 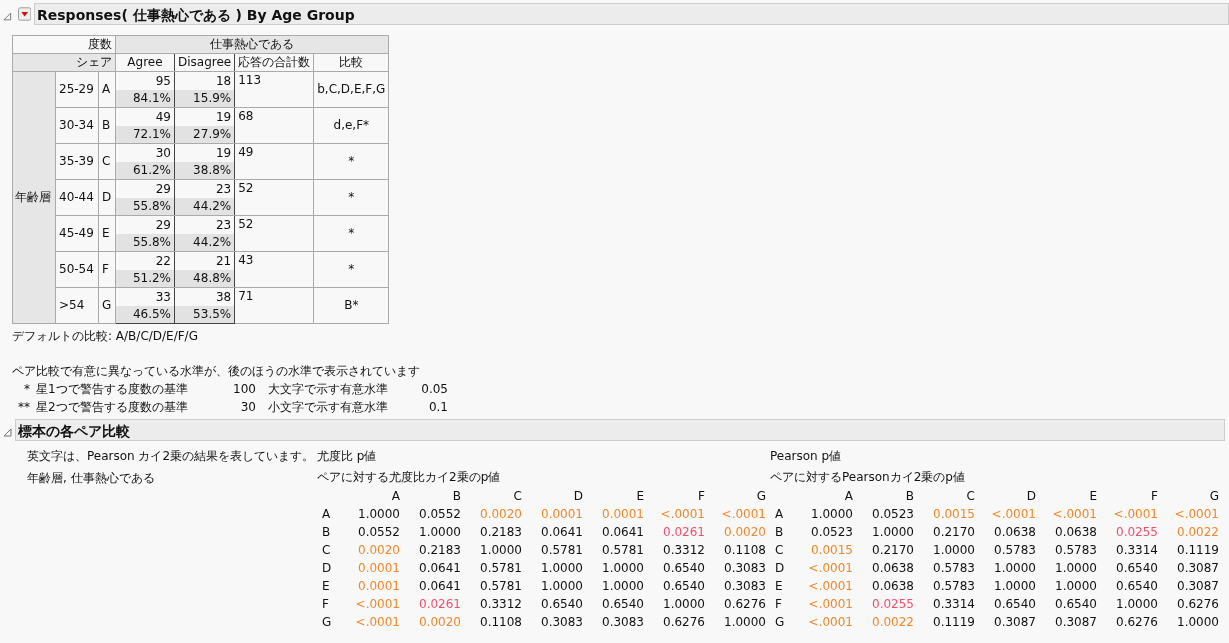 What do you see at coordinates (274, 89) in the screenshot?
I see `table-cell: 113` at bounding box center [274, 89].